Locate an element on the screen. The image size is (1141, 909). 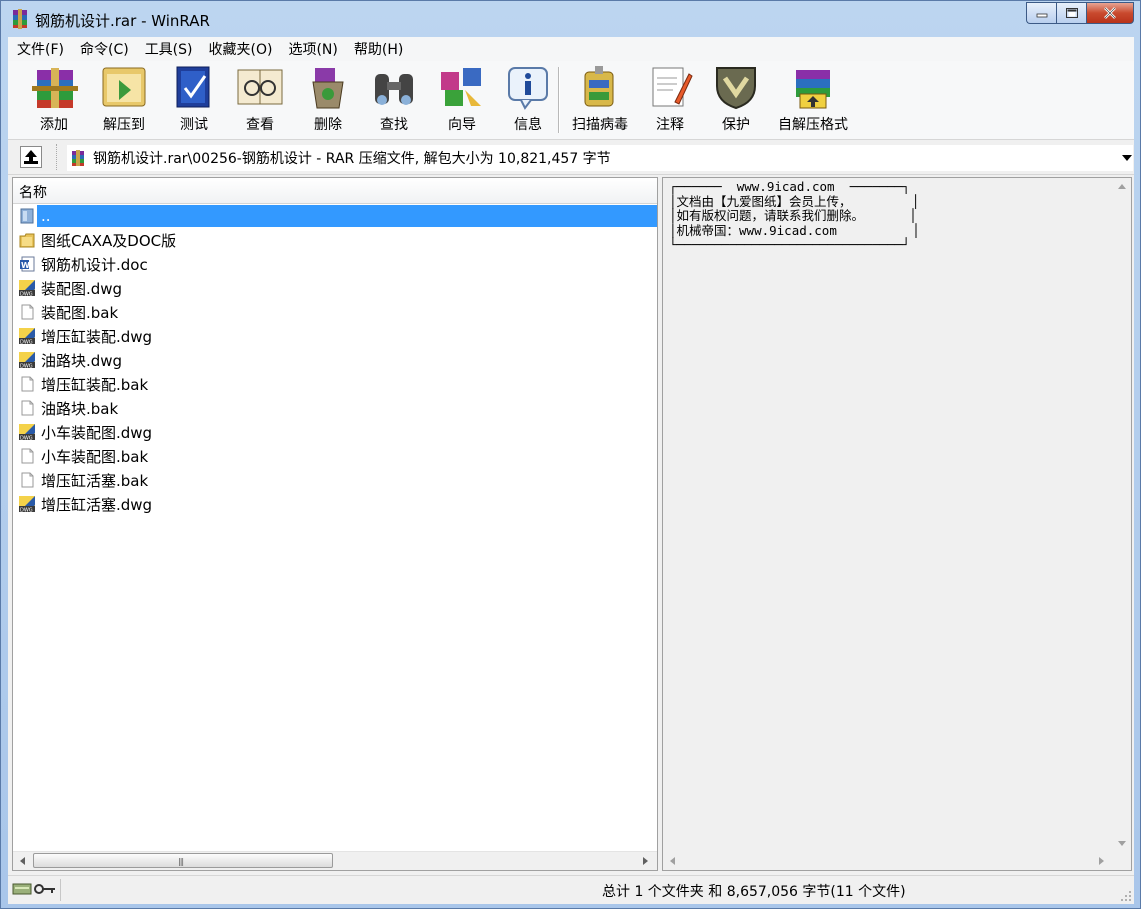
column-header-name: 名称 is located at coordinates (335, 191).